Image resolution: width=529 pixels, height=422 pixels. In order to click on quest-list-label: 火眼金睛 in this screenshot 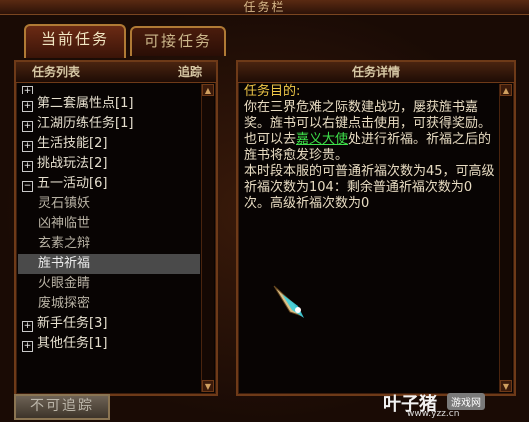, I will do `click(64, 283)`.